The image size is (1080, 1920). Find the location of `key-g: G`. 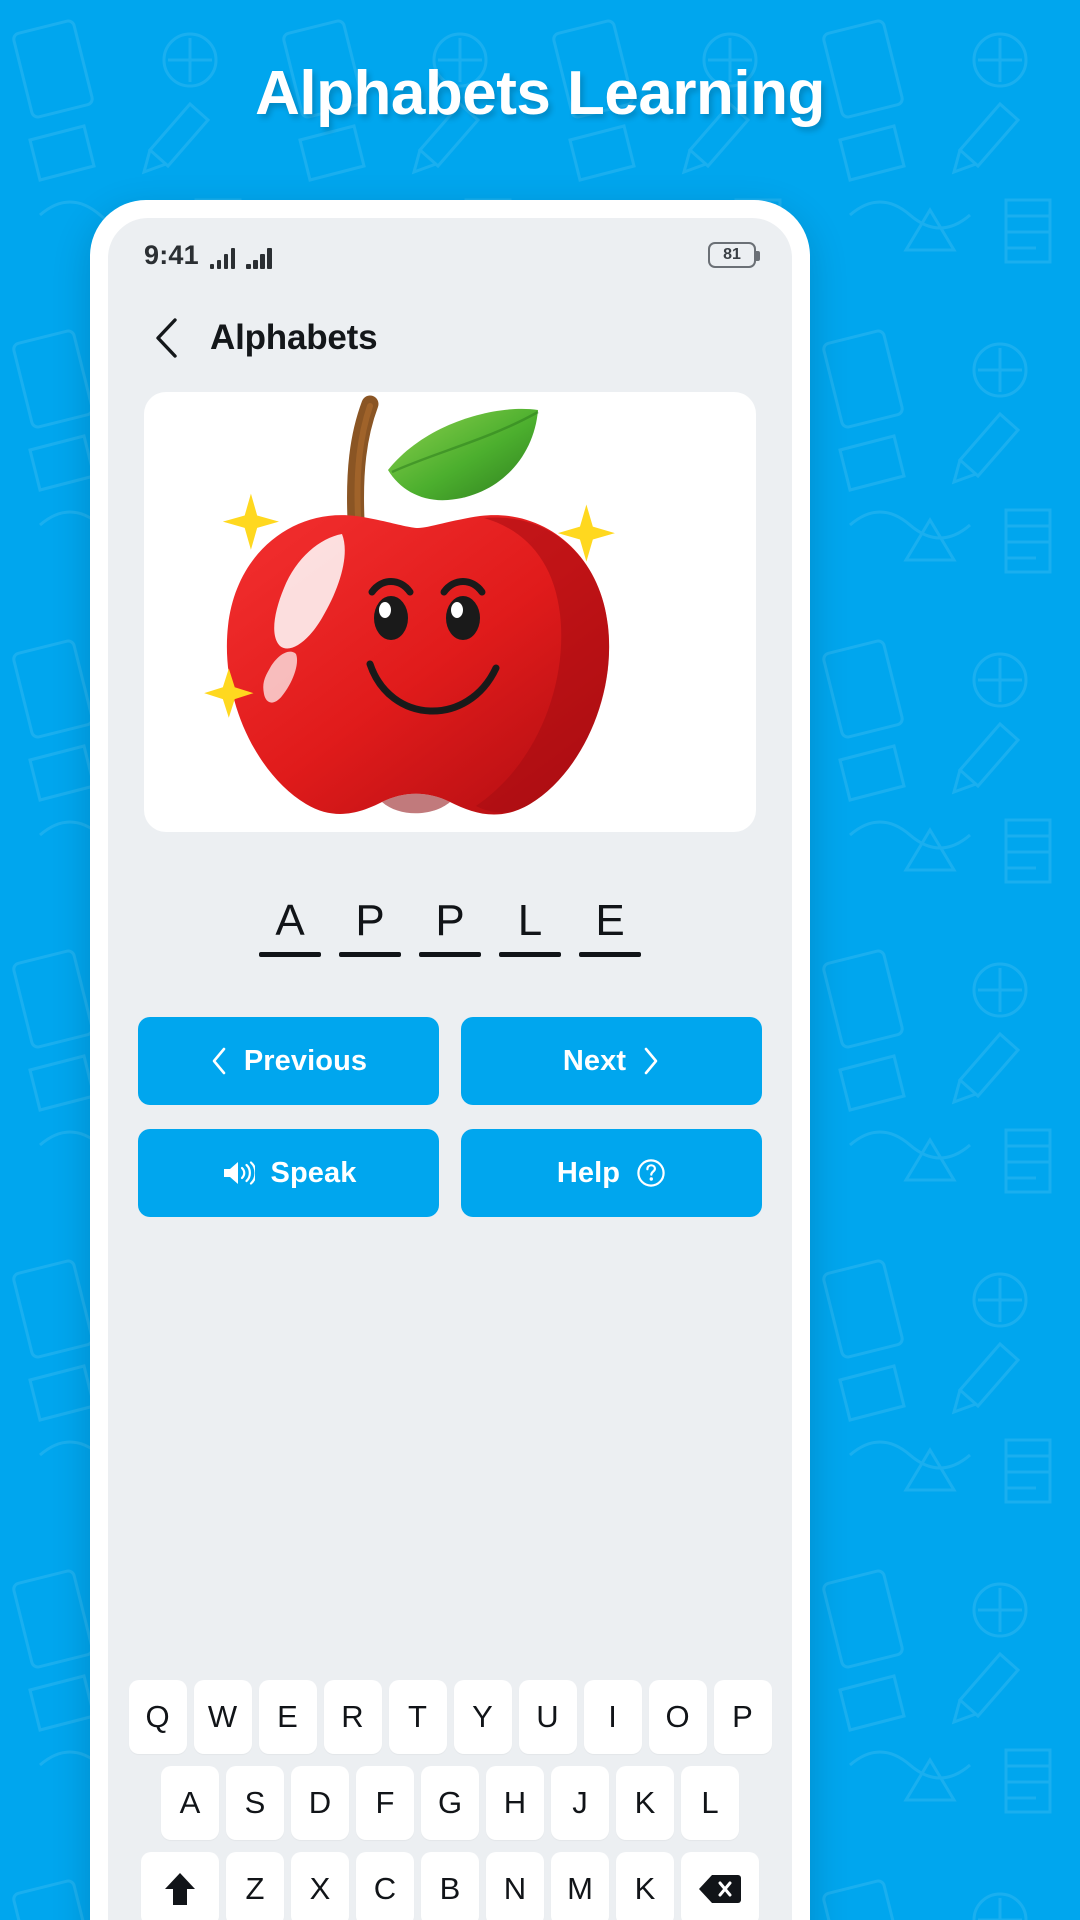

key-g: G is located at coordinates (450, 1803).